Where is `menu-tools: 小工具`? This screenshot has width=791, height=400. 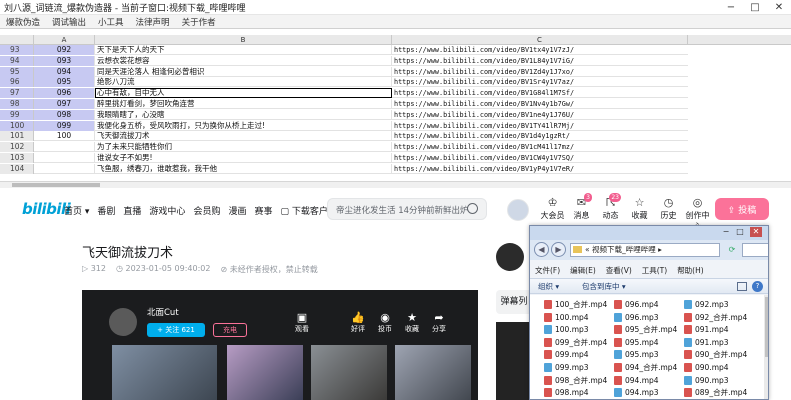
menu-tools: 小工具 is located at coordinates (111, 22).